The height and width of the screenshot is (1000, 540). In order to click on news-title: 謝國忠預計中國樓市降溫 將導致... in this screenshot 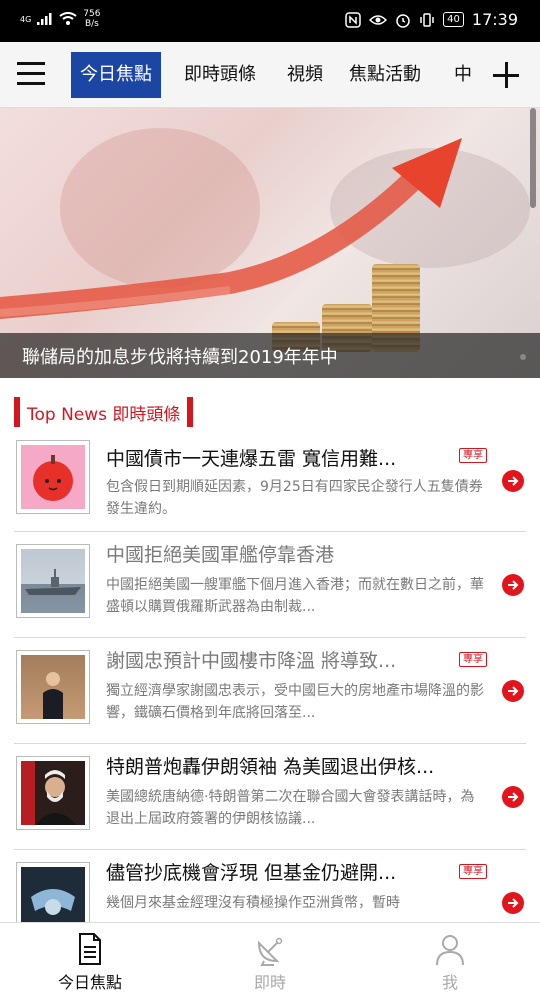, I will do `click(251, 661)`.